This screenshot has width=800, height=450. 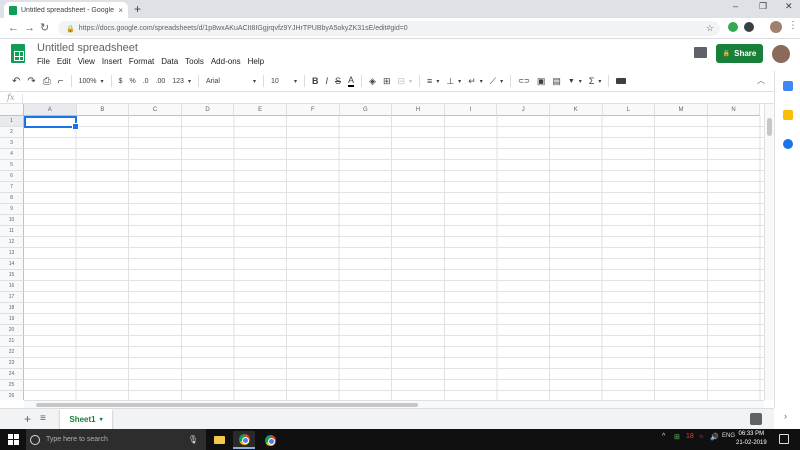 I want to click on row-header-8: 8, so click(x=12, y=198).